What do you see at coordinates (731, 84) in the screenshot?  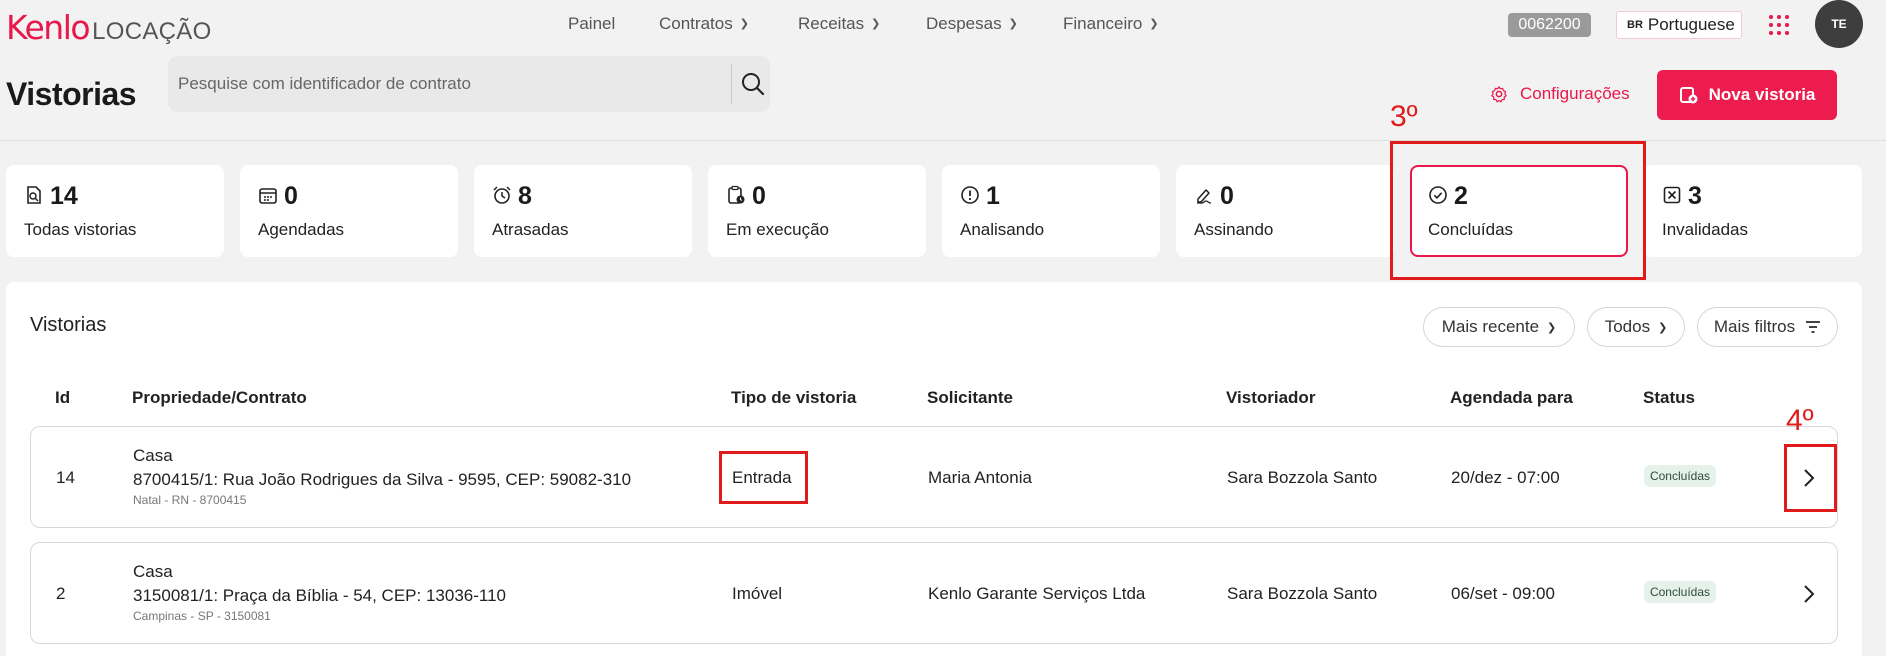 I see `search-divider` at bounding box center [731, 84].